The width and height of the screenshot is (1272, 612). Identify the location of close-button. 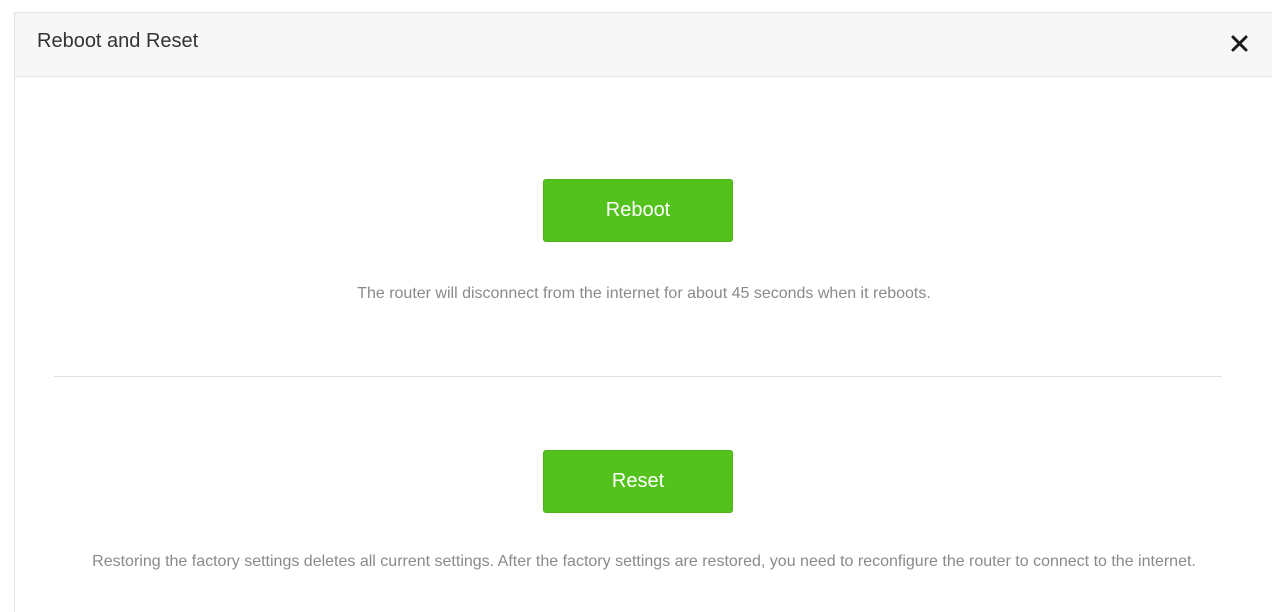
(1240, 43).